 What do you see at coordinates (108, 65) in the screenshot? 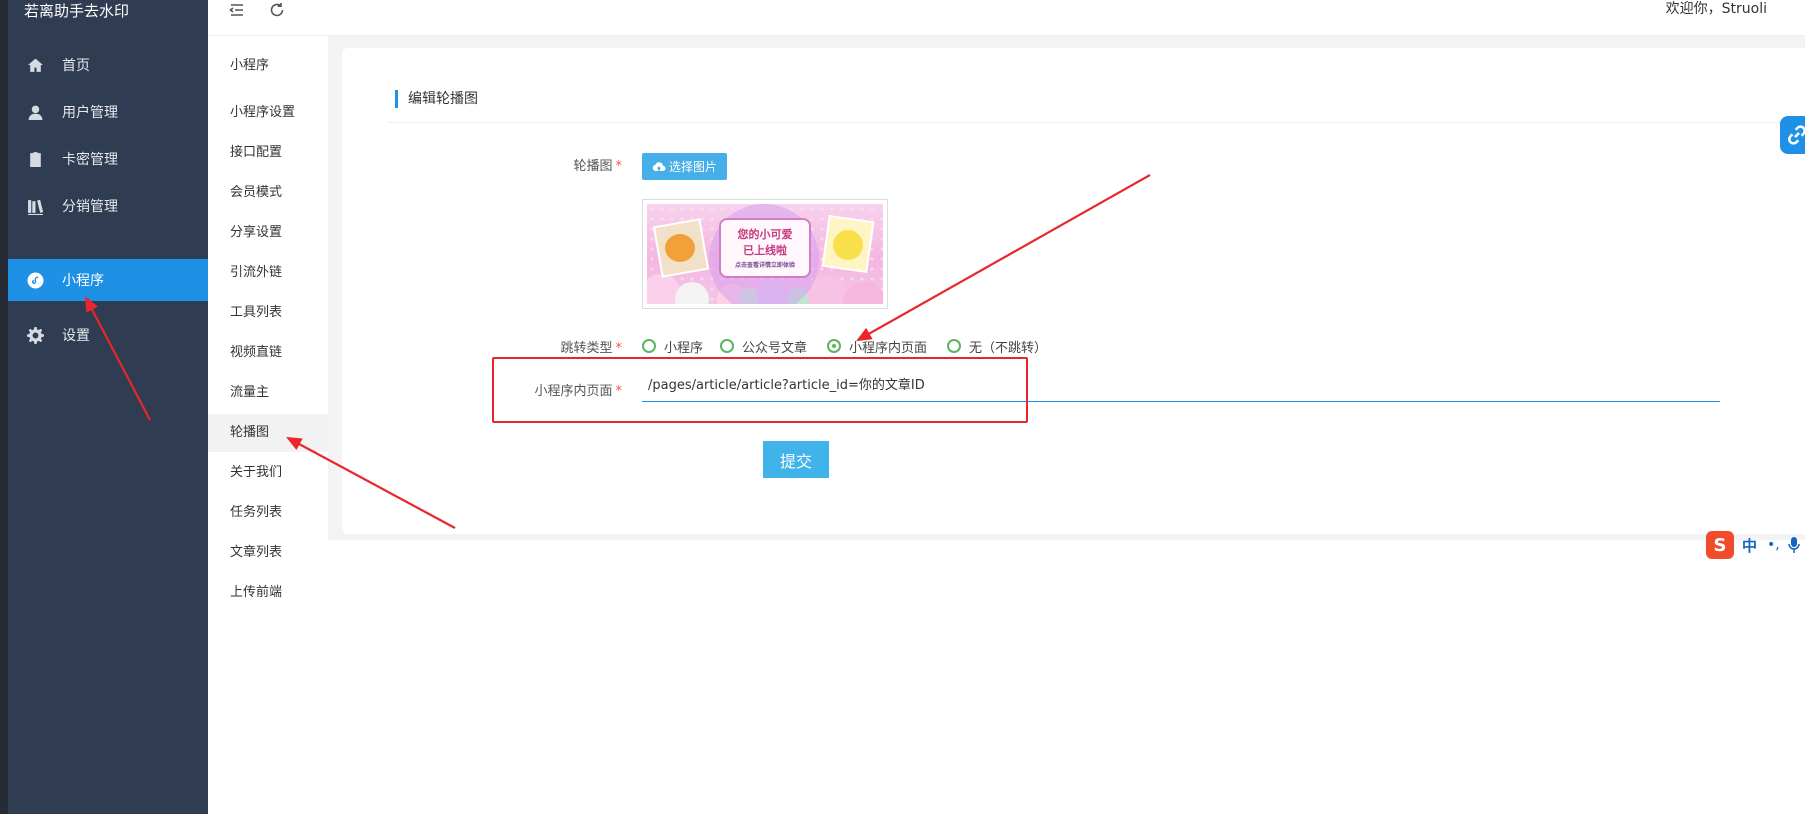
I see `sidebar-item-home: 首页` at bounding box center [108, 65].